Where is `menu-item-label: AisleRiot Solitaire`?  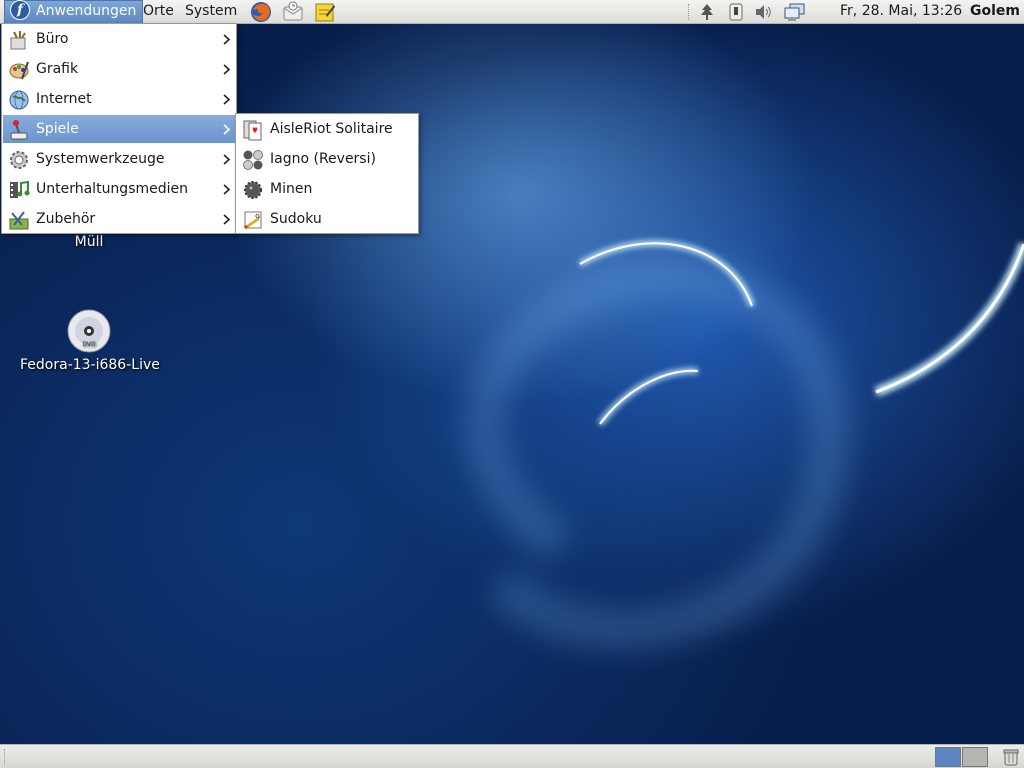
menu-item-label: AisleRiot Solitaire is located at coordinates (331, 129).